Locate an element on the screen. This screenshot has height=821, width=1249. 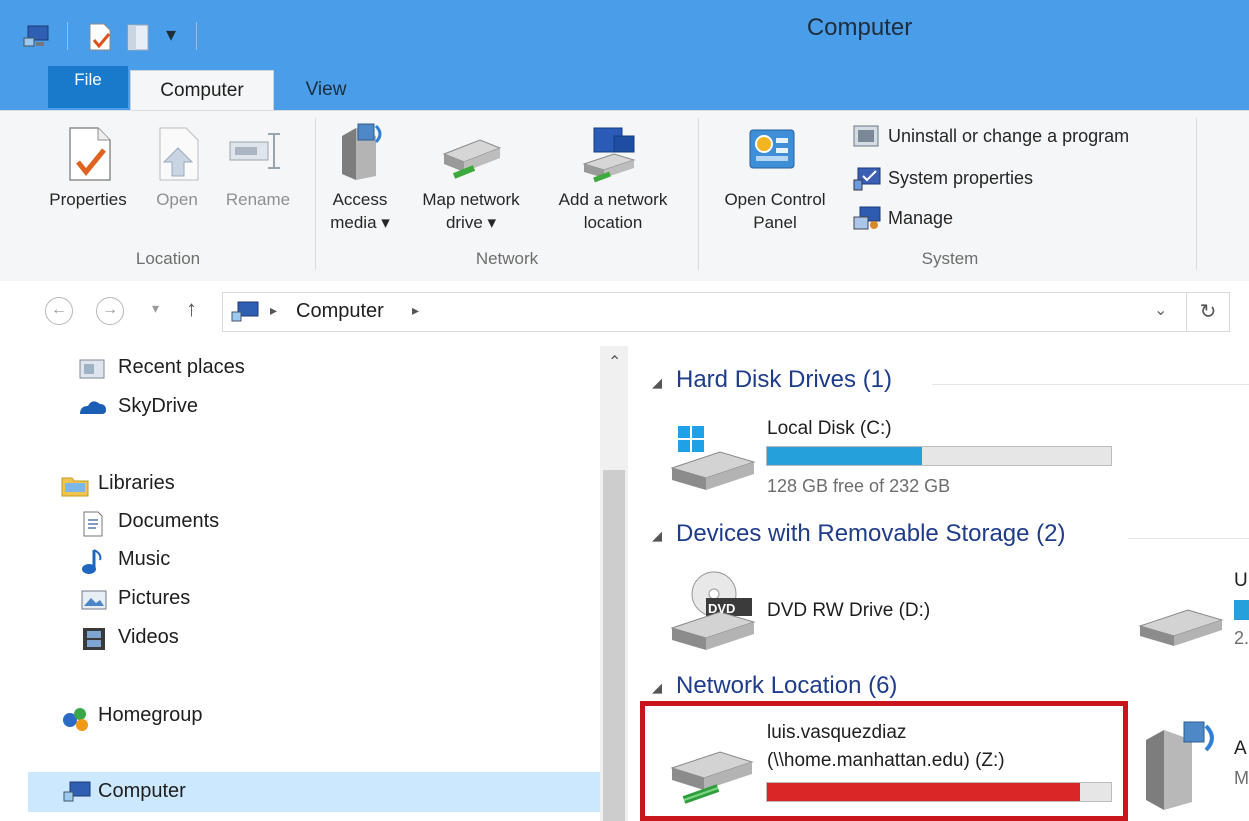
tab-computer: Computer is located at coordinates (202, 90).